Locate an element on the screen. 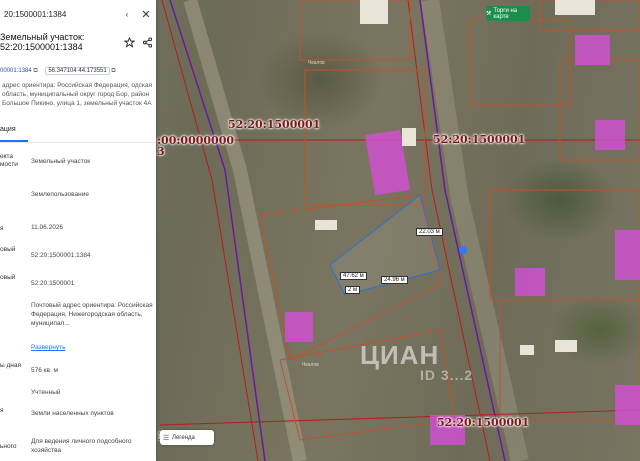  panel-title: Земельный участок: 52:20:1500001:1384 is located at coordinates (42, 42).